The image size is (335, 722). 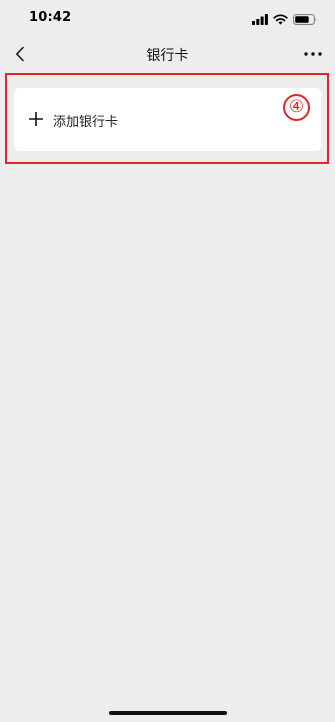 I want to click on more-options-button, so click(x=313, y=54).